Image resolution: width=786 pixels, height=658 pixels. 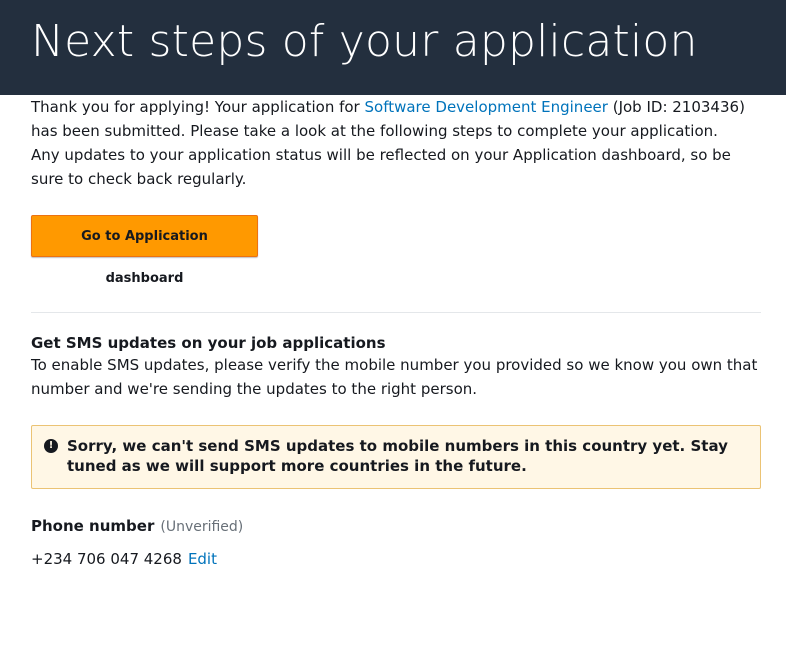 What do you see at coordinates (106, 559) in the screenshot?
I see `phone-number-value: +234 706 047 4268` at bounding box center [106, 559].